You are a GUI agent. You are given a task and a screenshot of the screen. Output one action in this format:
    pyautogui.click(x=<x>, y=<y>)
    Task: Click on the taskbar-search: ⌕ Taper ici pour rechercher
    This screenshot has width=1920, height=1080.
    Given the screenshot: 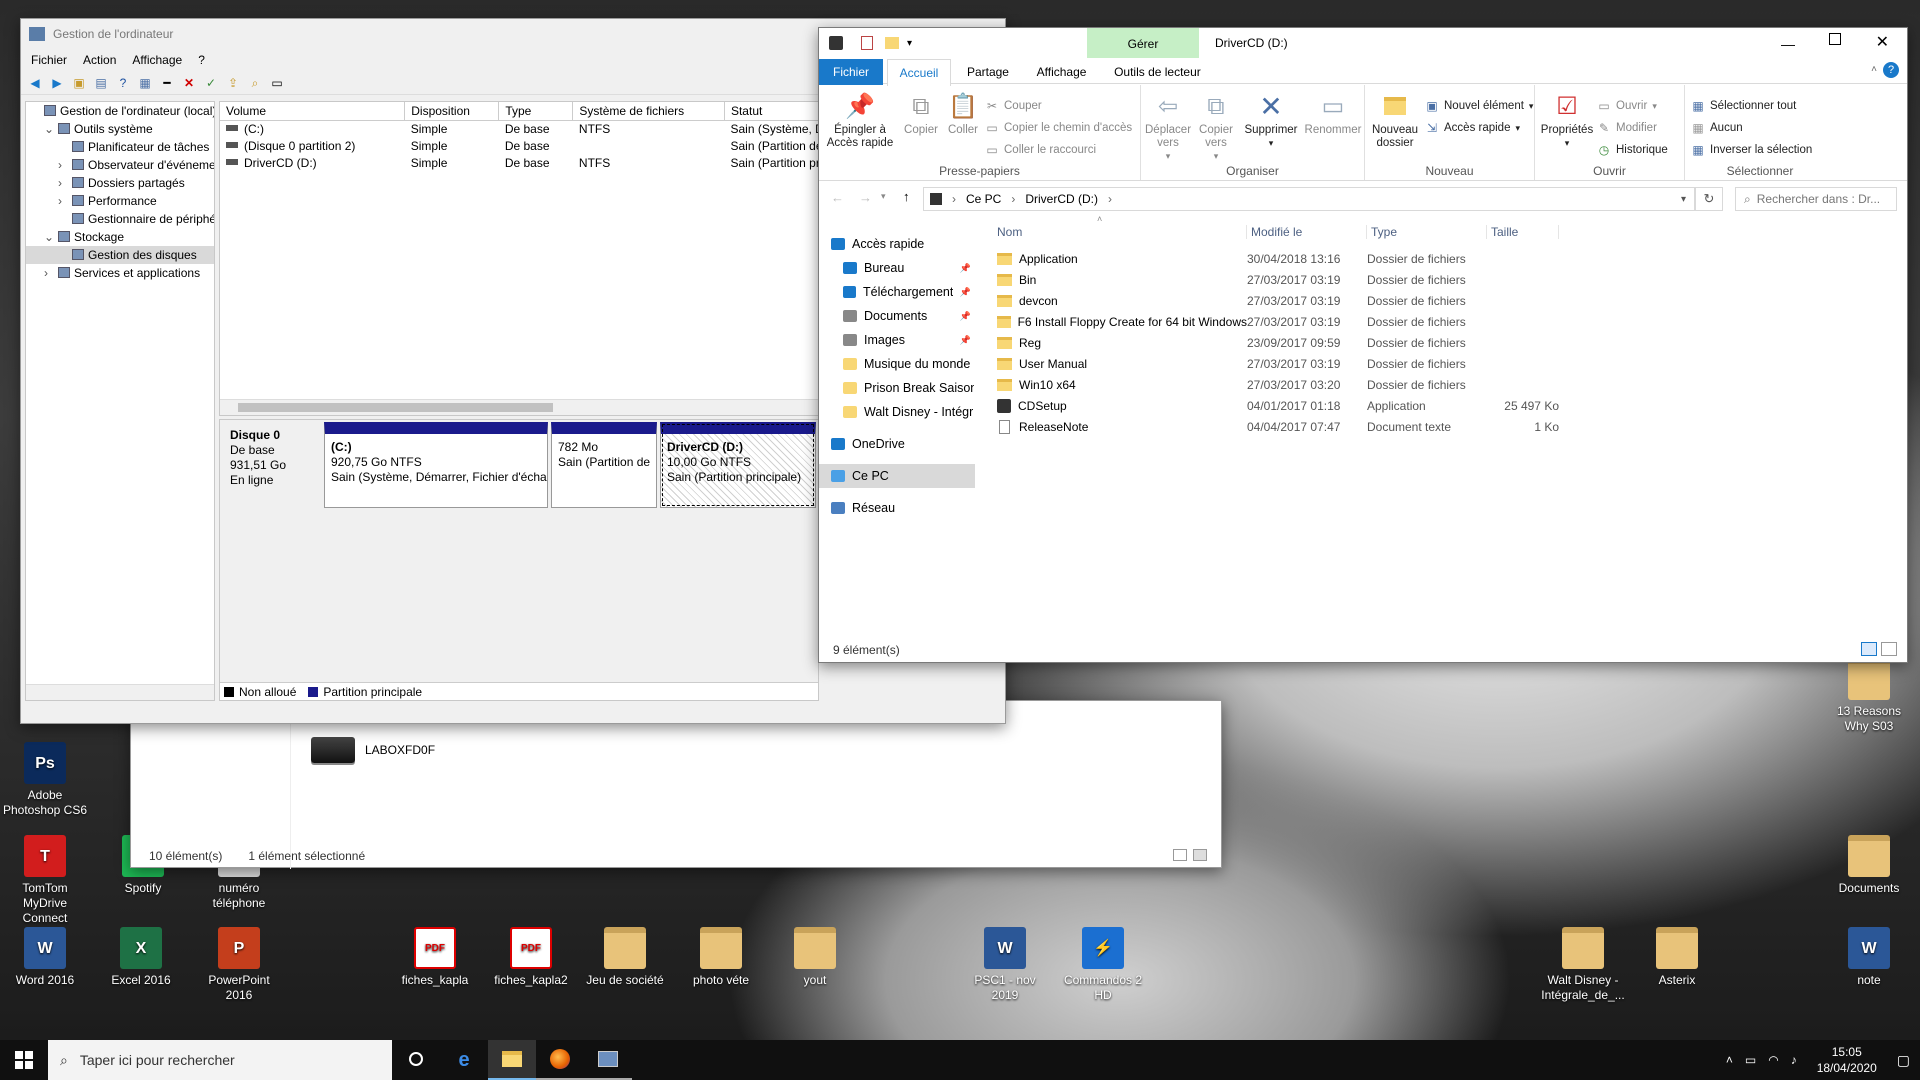 What is the action you would take?
    pyautogui.click(x=220, y=1060)
    